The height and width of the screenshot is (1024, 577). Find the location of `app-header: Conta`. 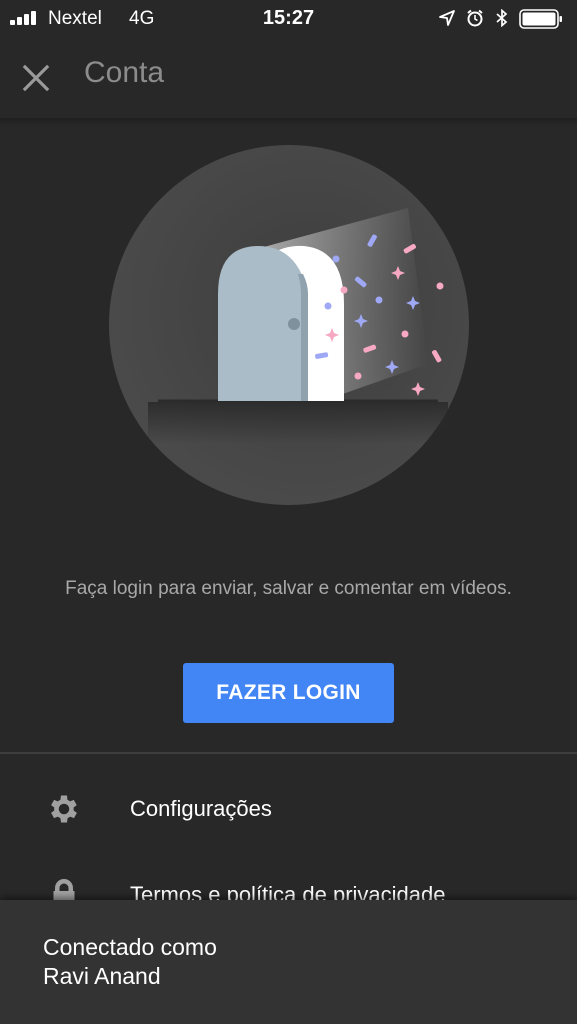

app-header: Conta is located at coordinates (288, 78).